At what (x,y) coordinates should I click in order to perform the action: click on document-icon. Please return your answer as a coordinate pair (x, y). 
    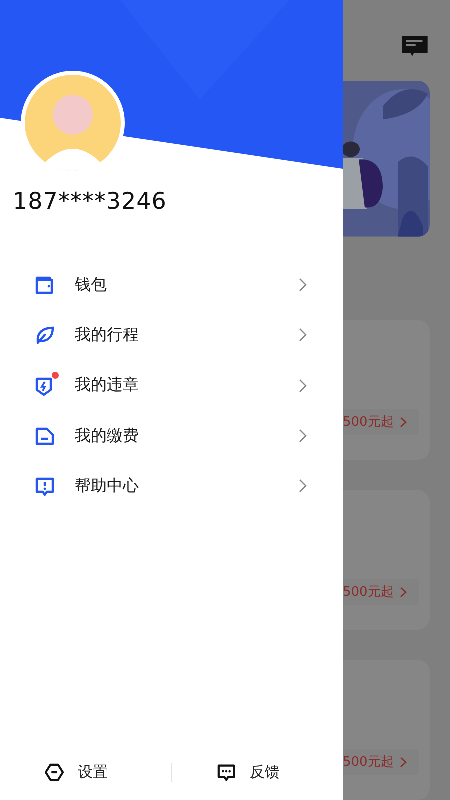
    Looking at the image, I should click on (45, 436).